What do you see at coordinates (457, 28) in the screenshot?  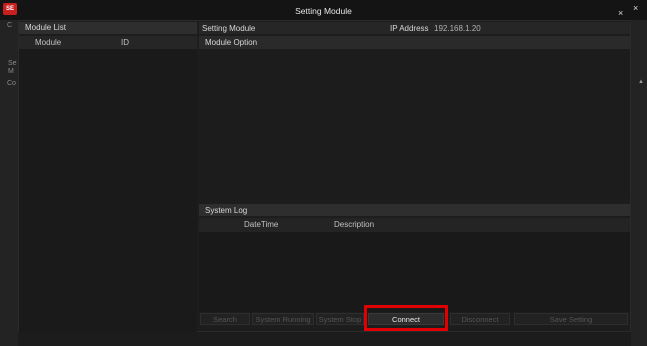 I see `ip-address-value: 192.168.1.20` at bounding box center [457, 28].